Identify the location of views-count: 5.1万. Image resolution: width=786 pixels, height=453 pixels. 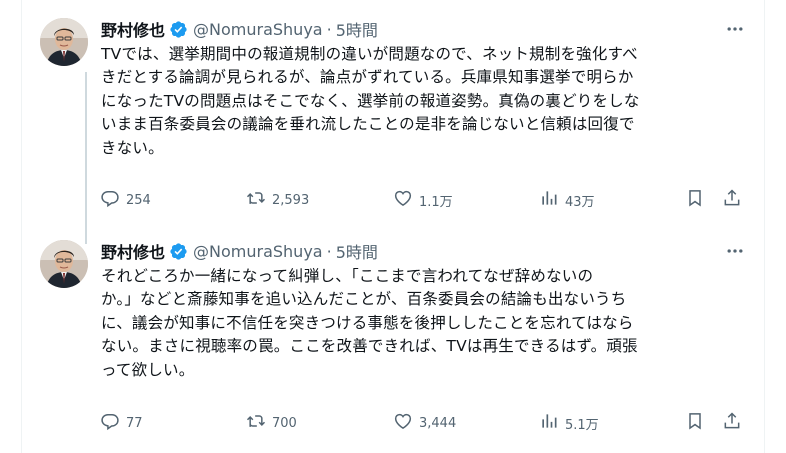
(582, 425).